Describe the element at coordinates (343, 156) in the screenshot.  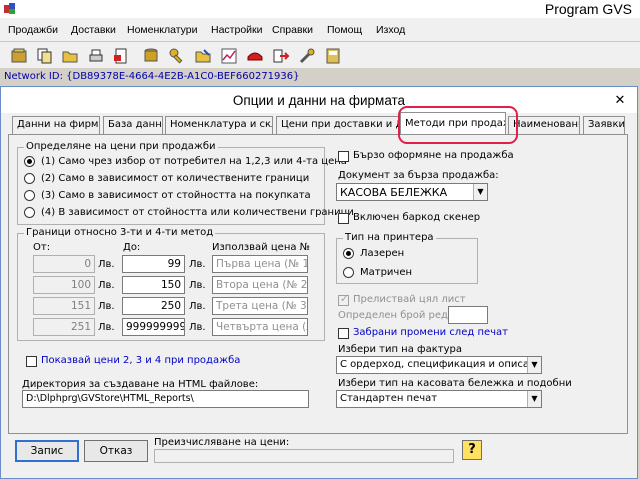
I see `quick-sale-checkbox` at that location.